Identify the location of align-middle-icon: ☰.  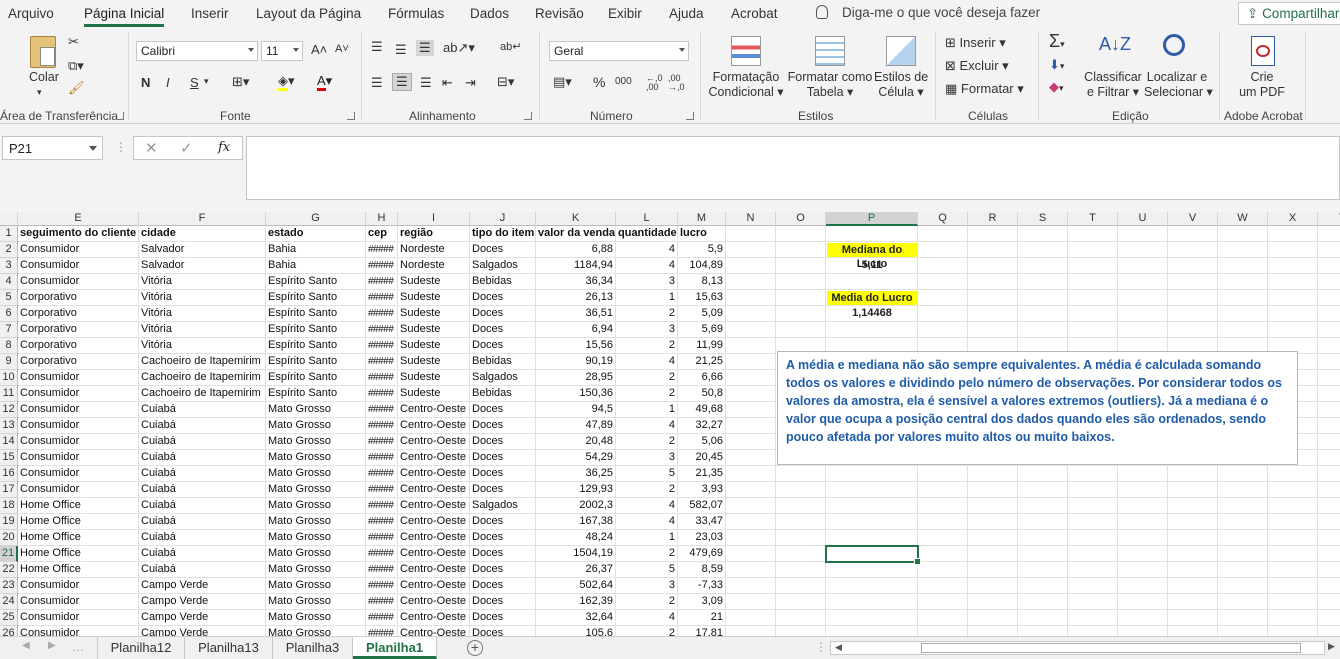
(401, 50).